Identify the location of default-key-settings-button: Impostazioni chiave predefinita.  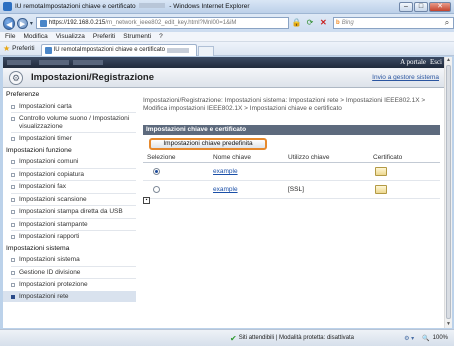
(208, 144).